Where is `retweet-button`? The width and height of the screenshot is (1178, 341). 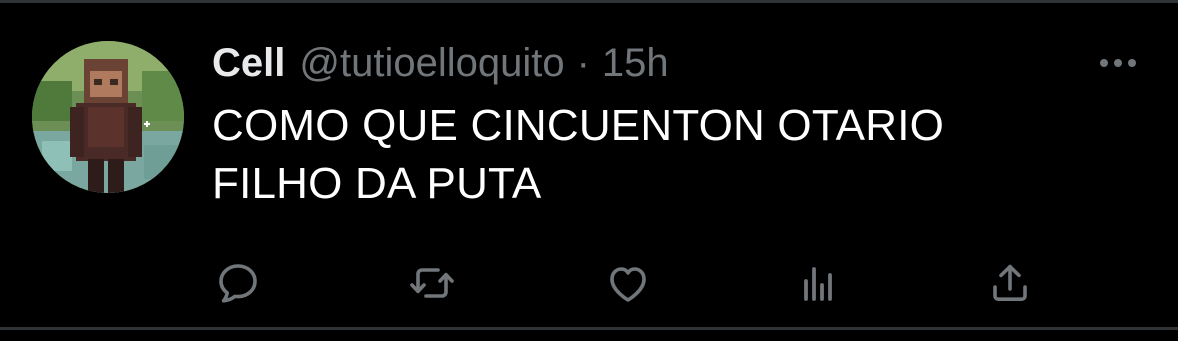
retweet-button is located at coordinates (432, 283).